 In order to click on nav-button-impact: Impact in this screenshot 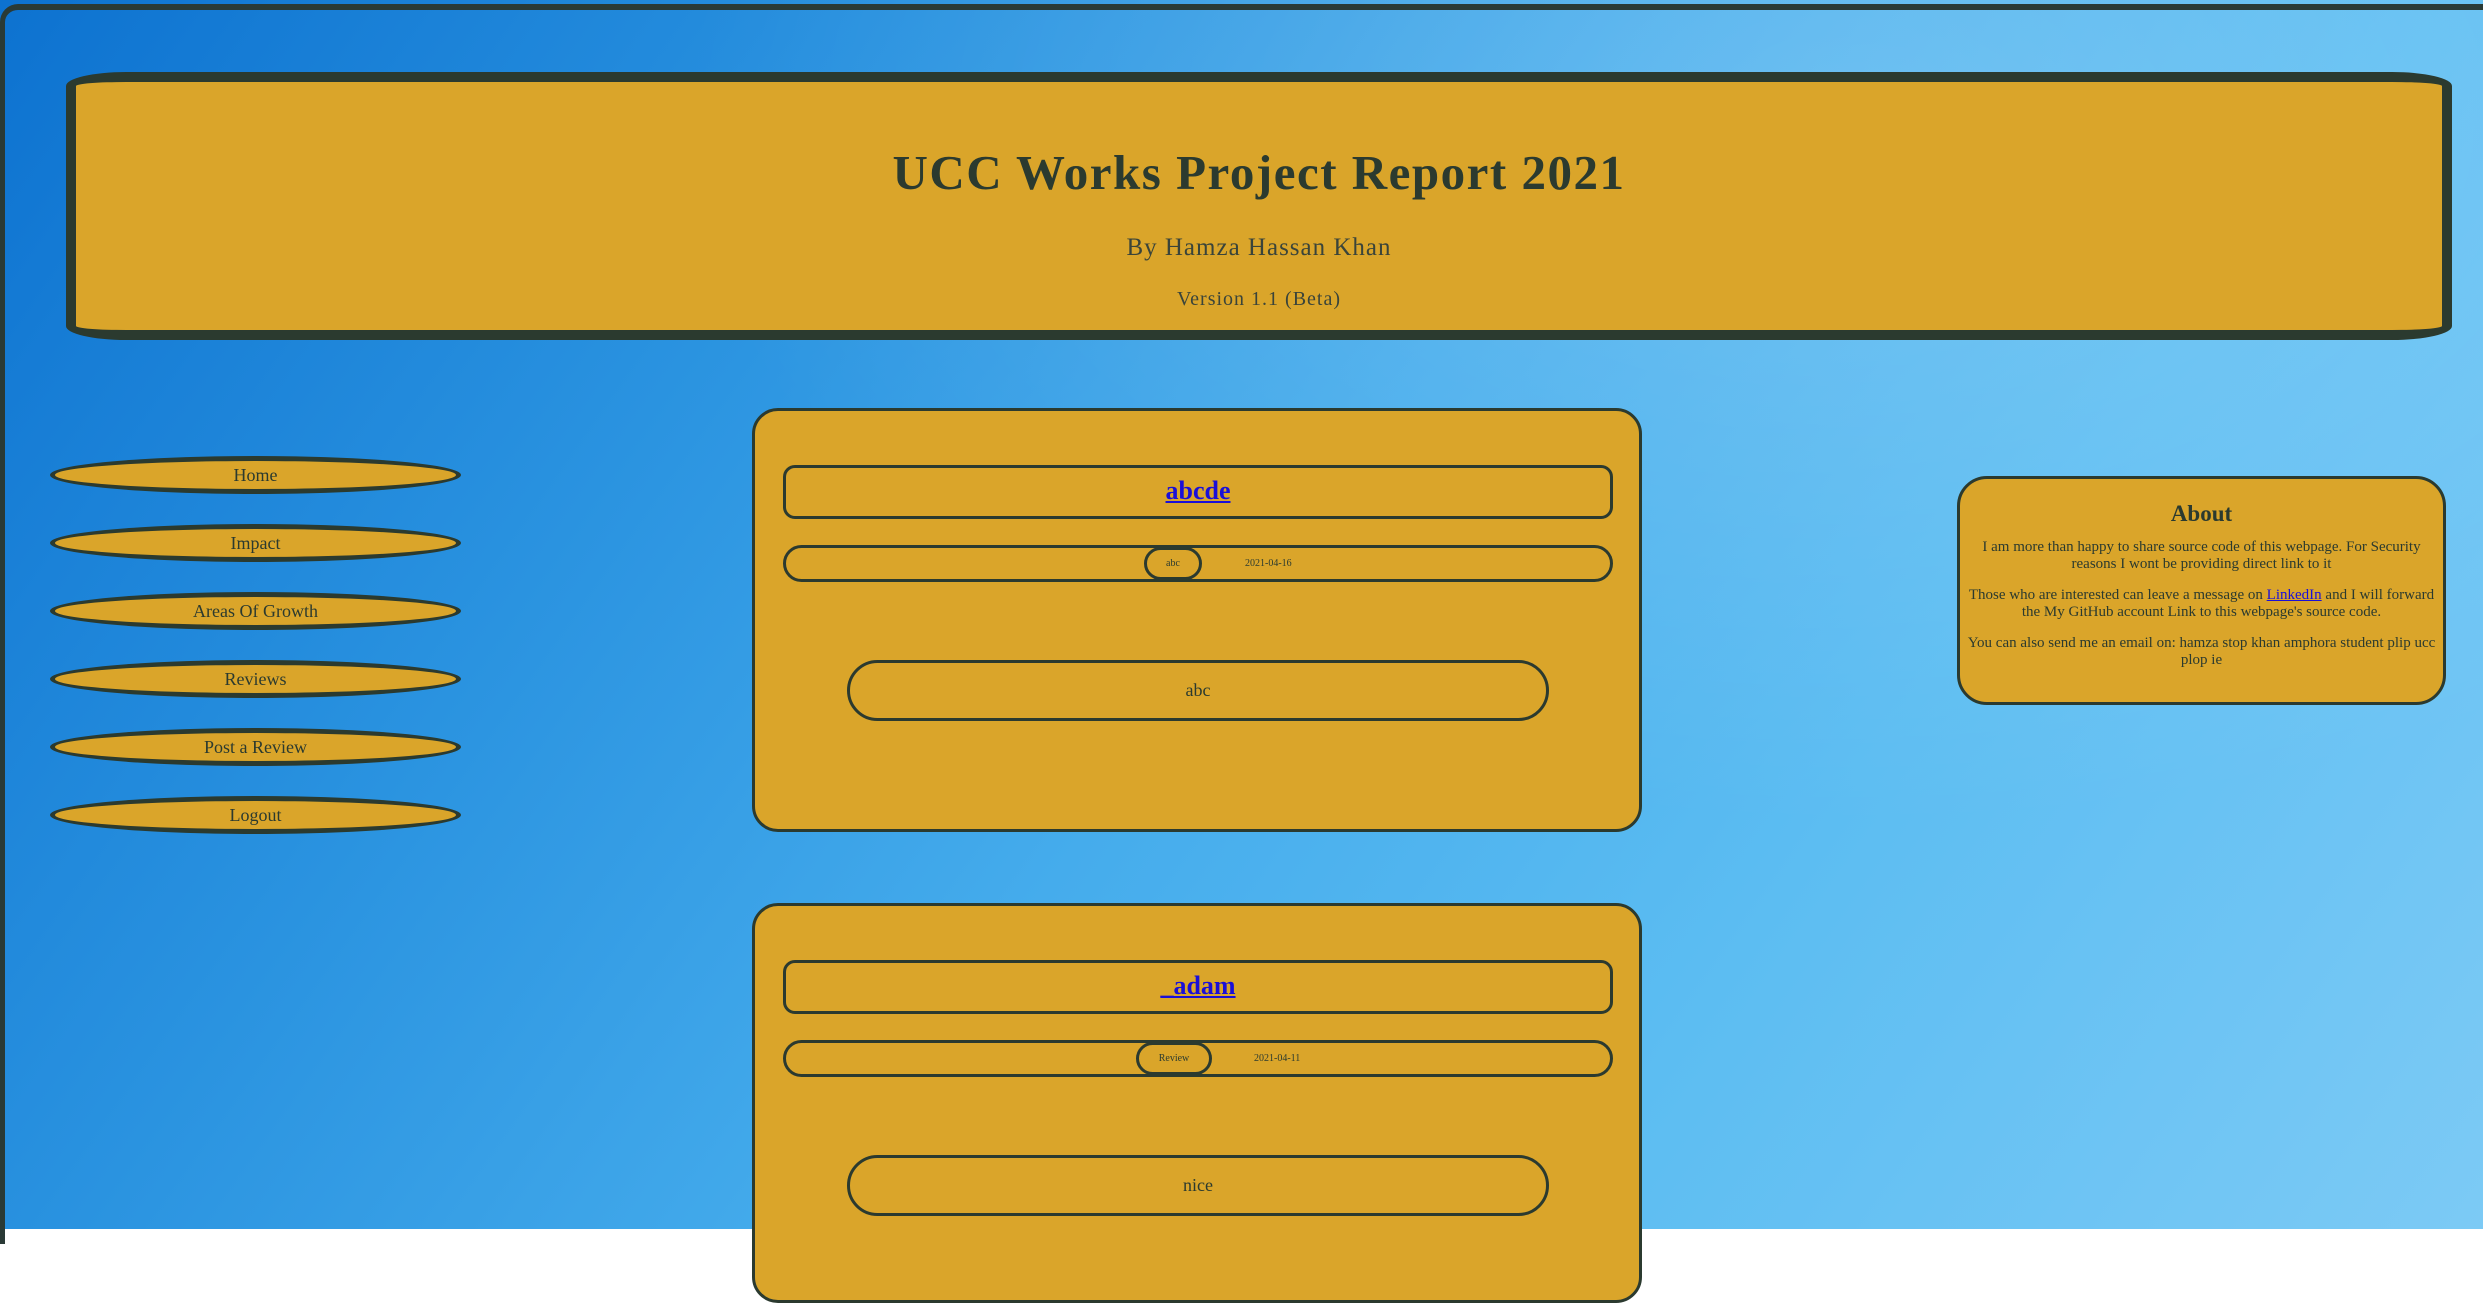, I will do `click(255, 543)`.